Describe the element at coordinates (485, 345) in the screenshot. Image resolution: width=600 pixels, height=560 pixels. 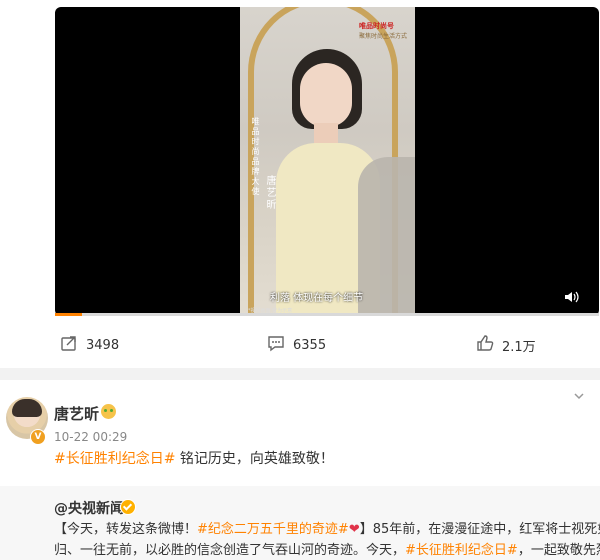
I see `thumbs-up-icon` at that location.